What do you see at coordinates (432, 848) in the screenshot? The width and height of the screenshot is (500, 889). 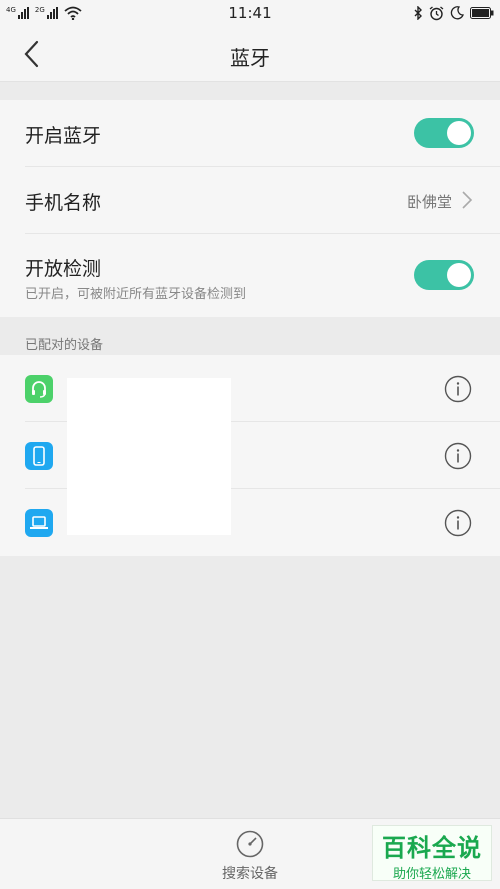 I see `watermark-title: 百科全说` at bounding box center [432, 848].